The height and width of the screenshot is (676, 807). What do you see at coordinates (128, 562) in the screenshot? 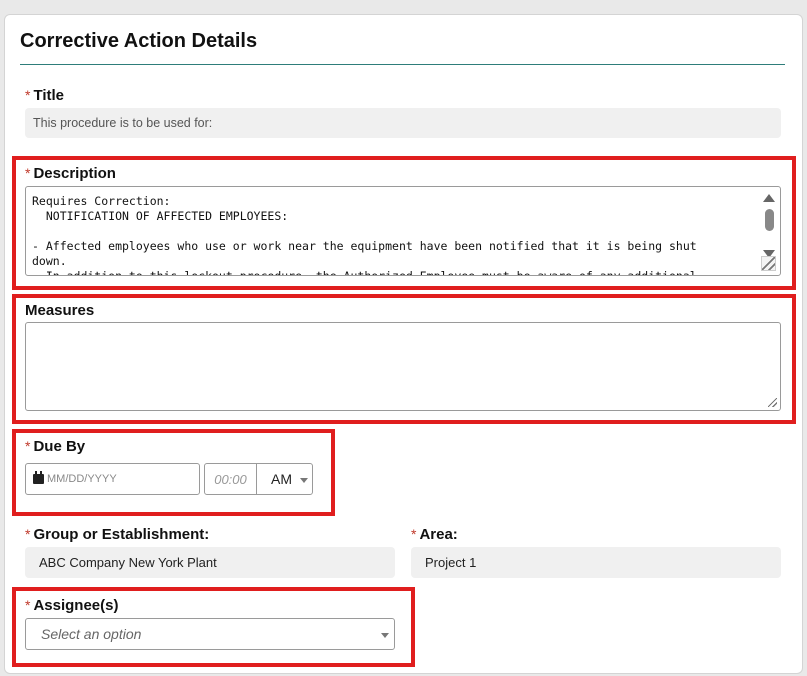
I see `group-value: ABC Company New York Plant` at bounding box center [128, 562].